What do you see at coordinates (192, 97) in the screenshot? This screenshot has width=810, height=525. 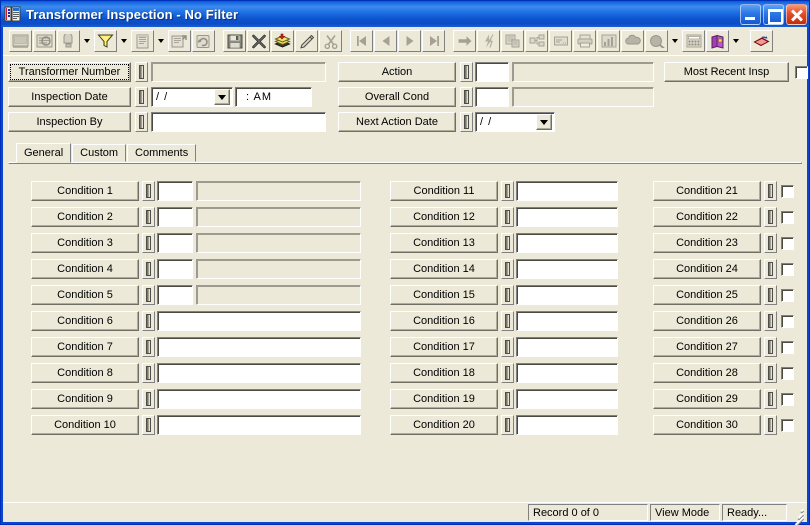 I see `inspection-date-picker: / /` at bounding box center [192, 97].